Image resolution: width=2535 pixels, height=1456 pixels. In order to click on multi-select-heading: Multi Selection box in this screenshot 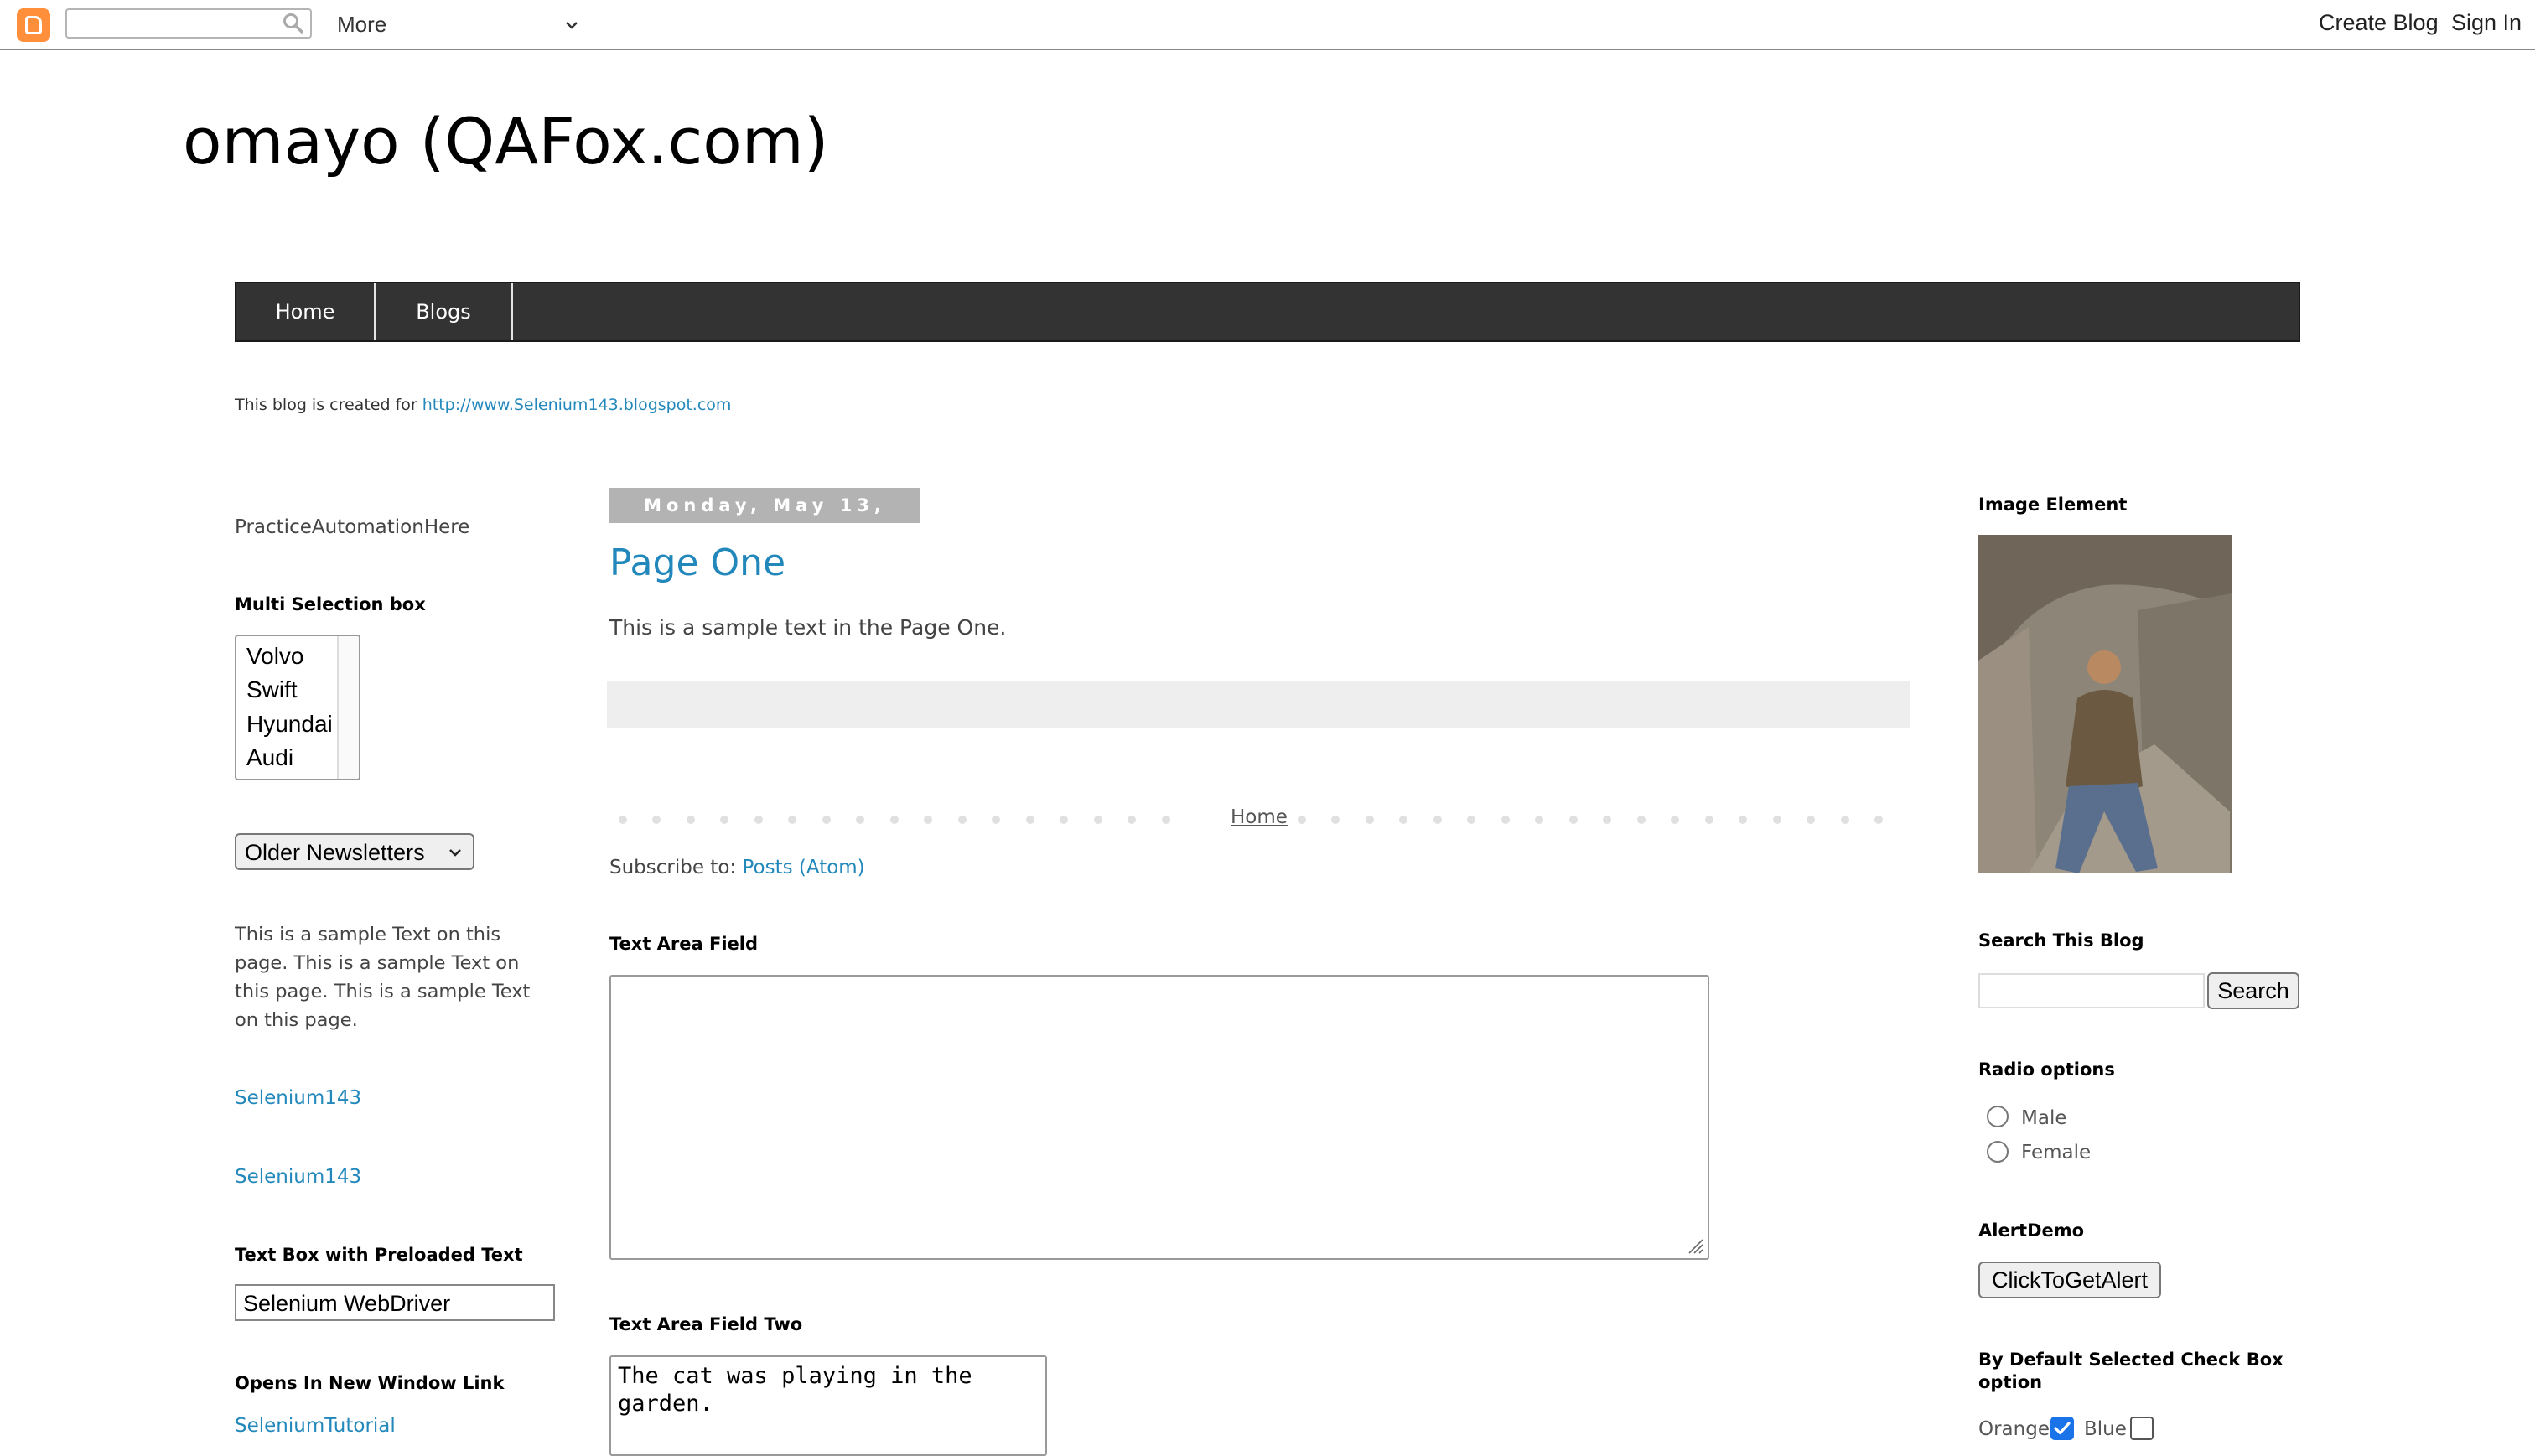, I will do `click(330, 604)`.